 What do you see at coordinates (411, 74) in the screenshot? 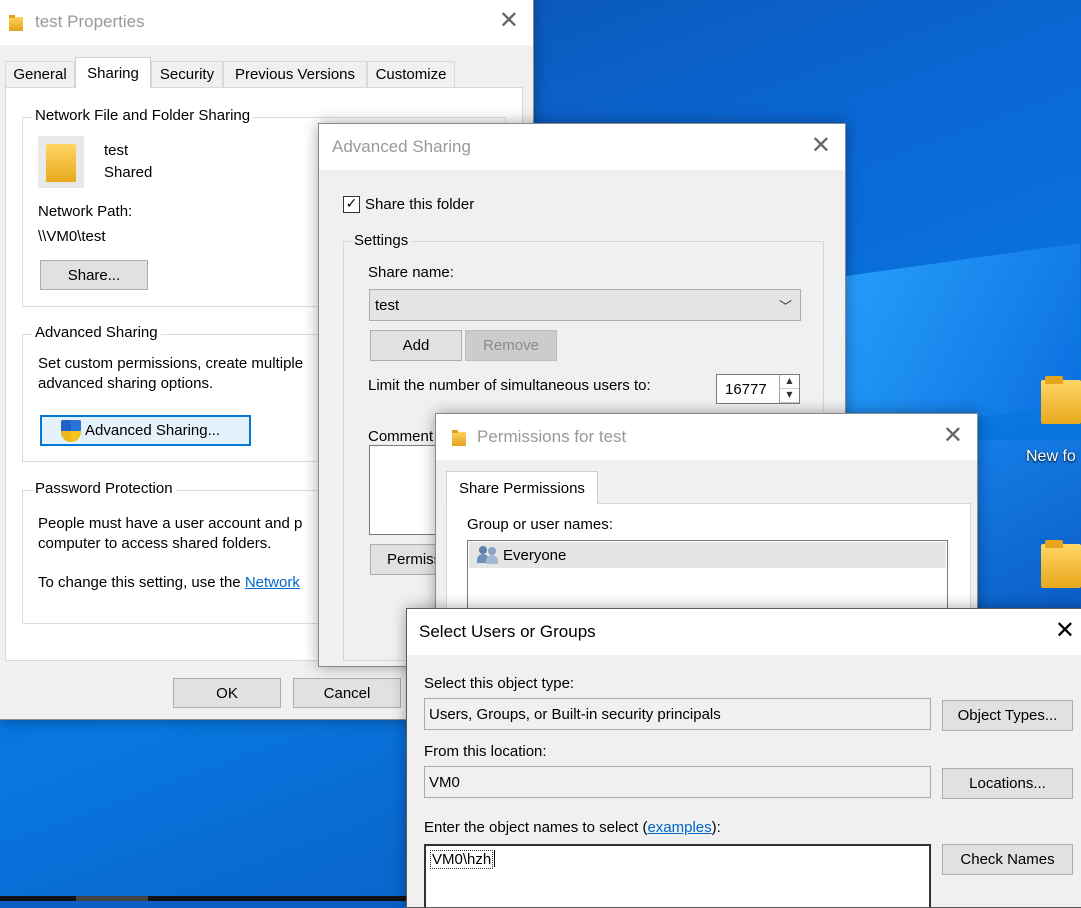
I see `tab-customize: Customize` at bounding box center [411, 74].